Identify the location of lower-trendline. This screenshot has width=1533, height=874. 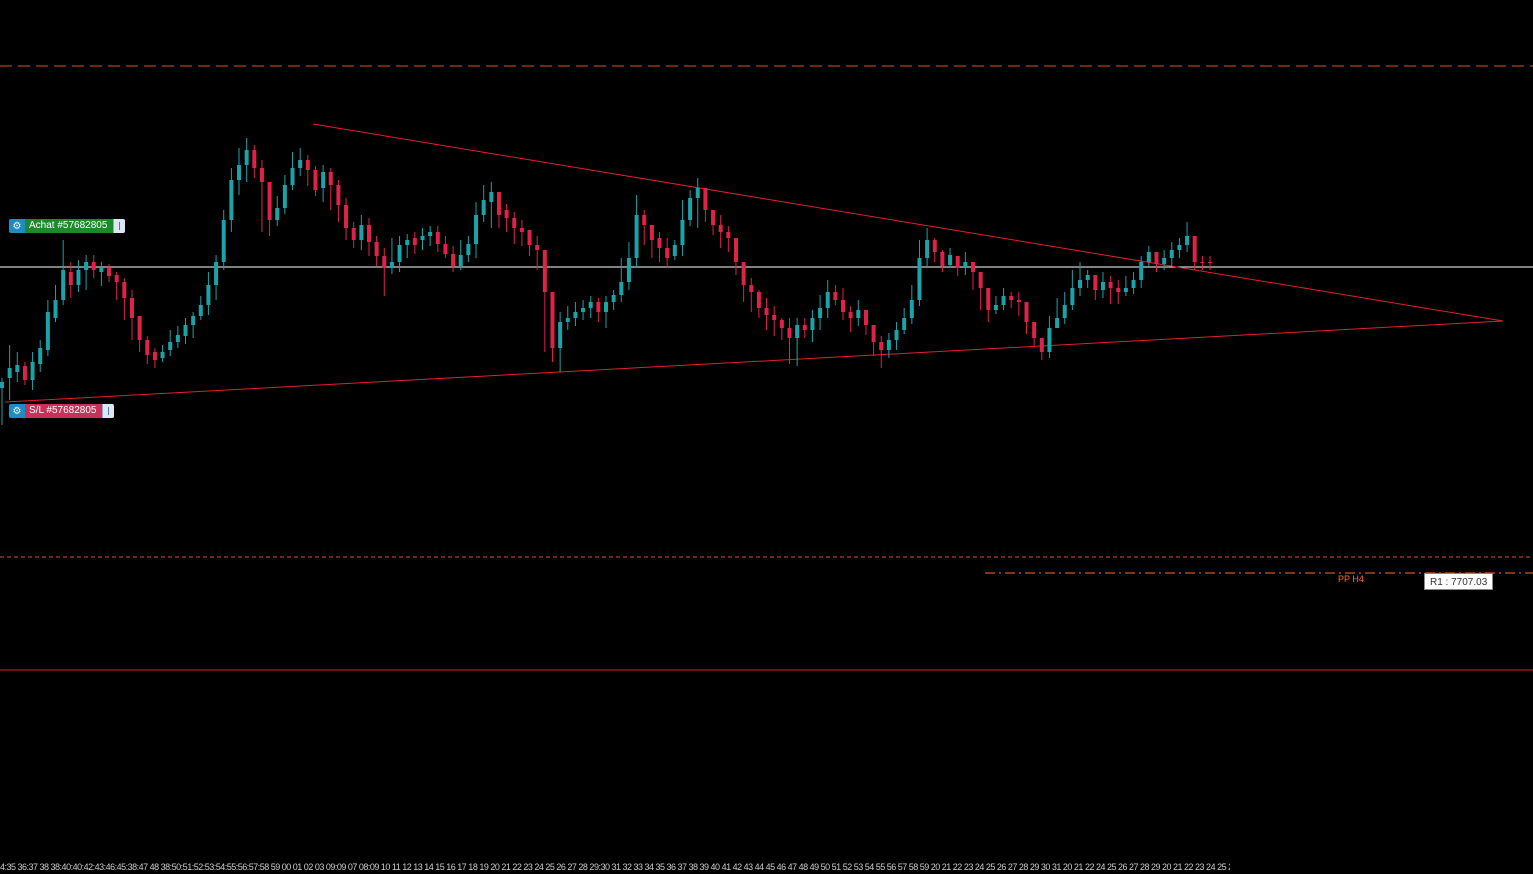
(754, 361).